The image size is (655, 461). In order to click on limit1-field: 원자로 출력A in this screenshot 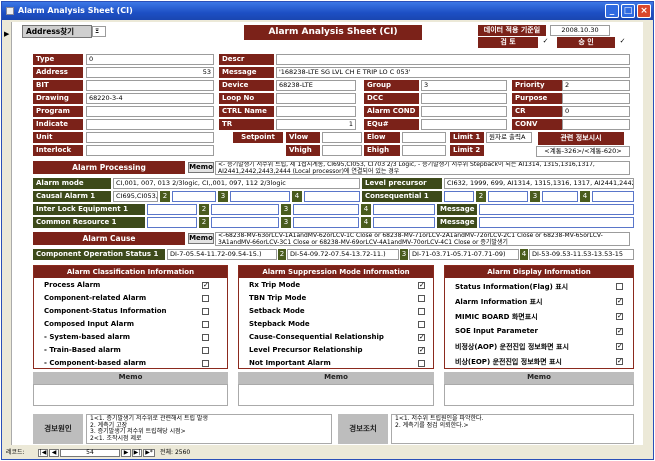, I will do `click(509, 137)`.